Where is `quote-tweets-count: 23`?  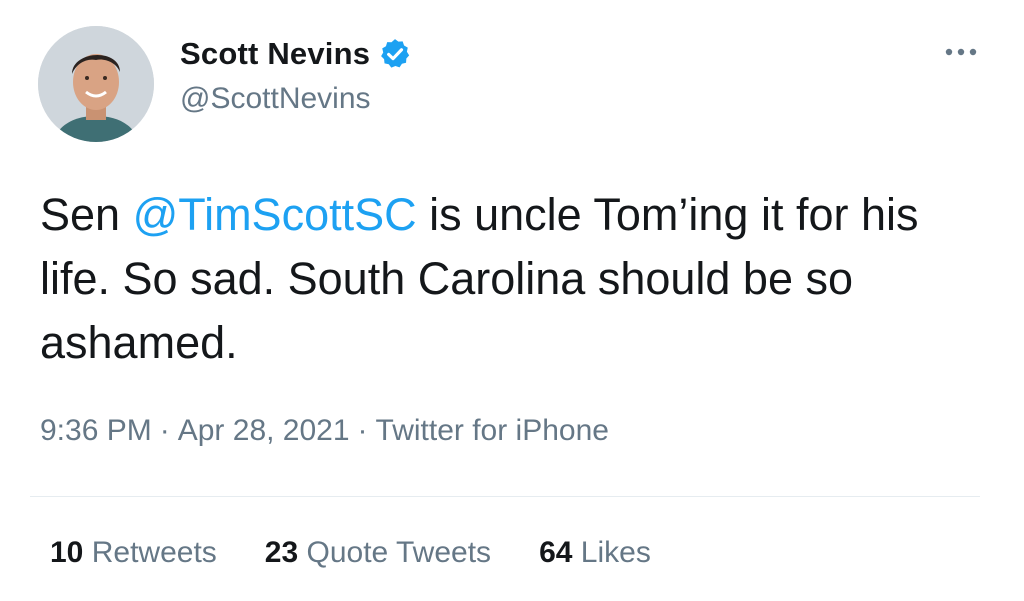 quote-tweets-count: 23 is located at coordinates (281, 552).